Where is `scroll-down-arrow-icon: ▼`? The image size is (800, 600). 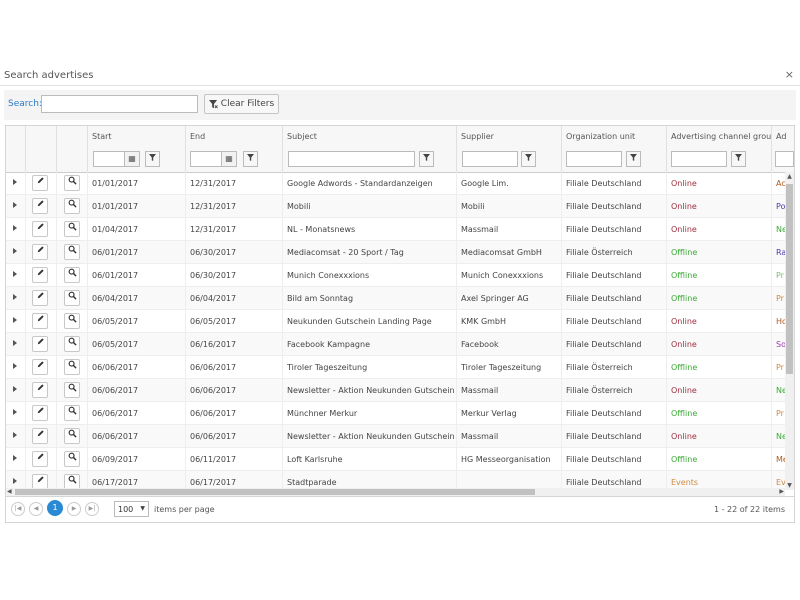 scroll-down-arrow-icon: ▼ is located at coordinates (789, 485).